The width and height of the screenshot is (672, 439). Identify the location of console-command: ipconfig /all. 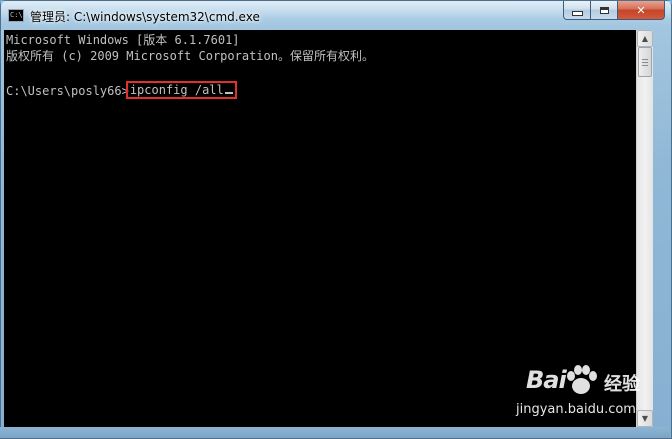
(176, 90).